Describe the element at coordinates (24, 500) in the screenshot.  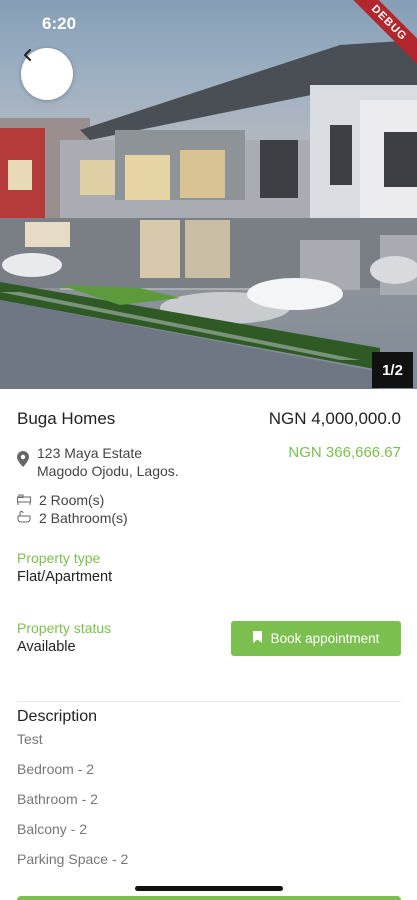
I see `bed-icon` at that location.